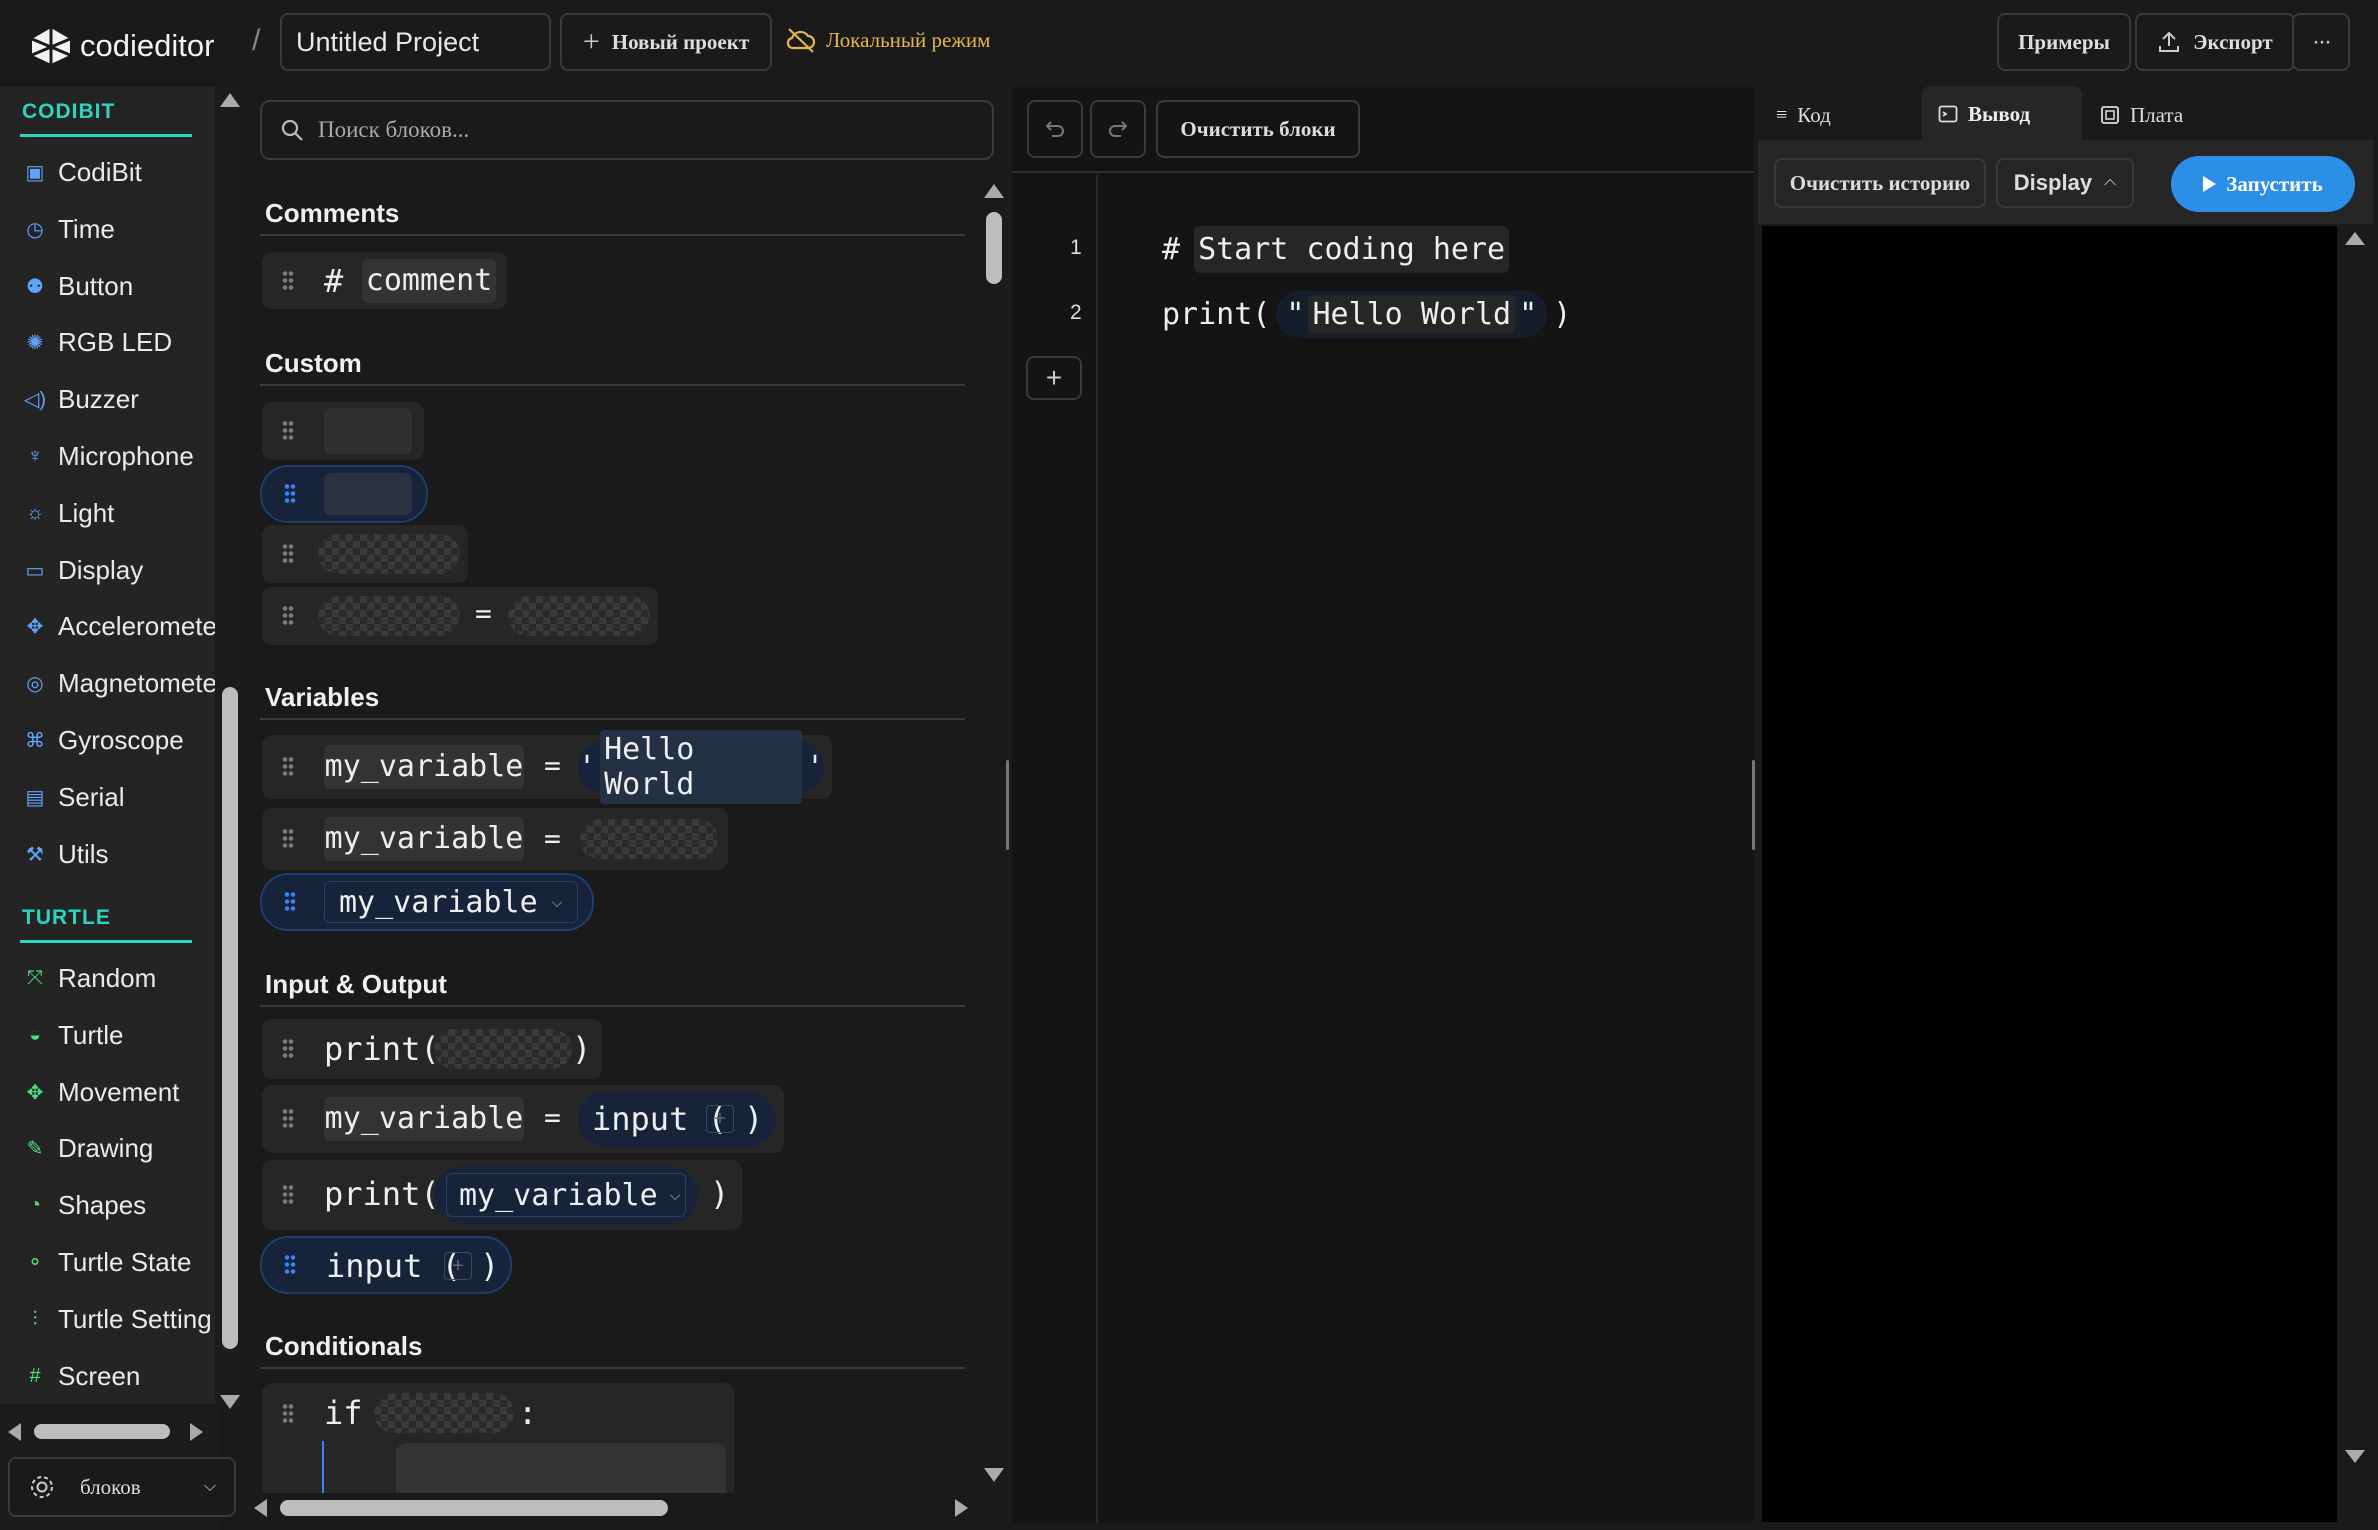 Image resolution: width=2378 pixels, height=1530 pixels. I want to click on variable-getter: my_variable ⌵, so click(566, 1195).